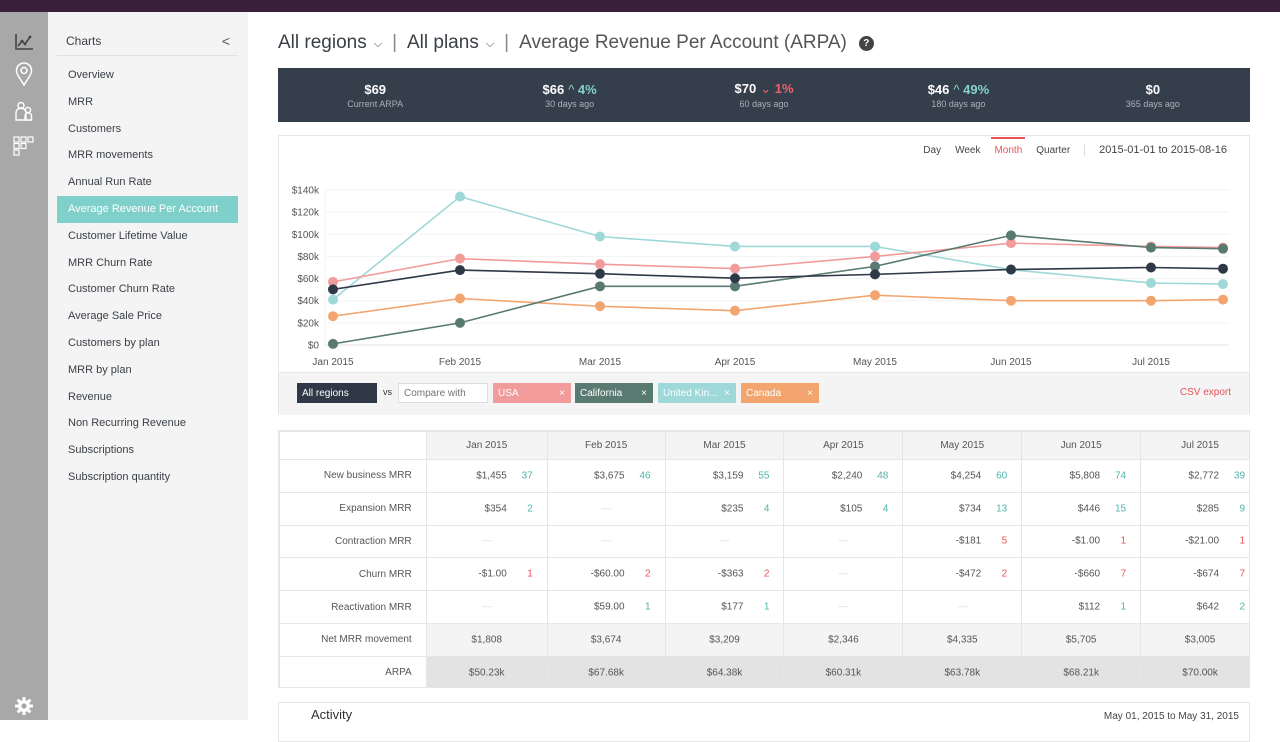  Describe the element at coordinates (147, 209) in the screenshot. I see `sidebar-item-average-revenue-per-account: Average Revenue Per Account` at that location.